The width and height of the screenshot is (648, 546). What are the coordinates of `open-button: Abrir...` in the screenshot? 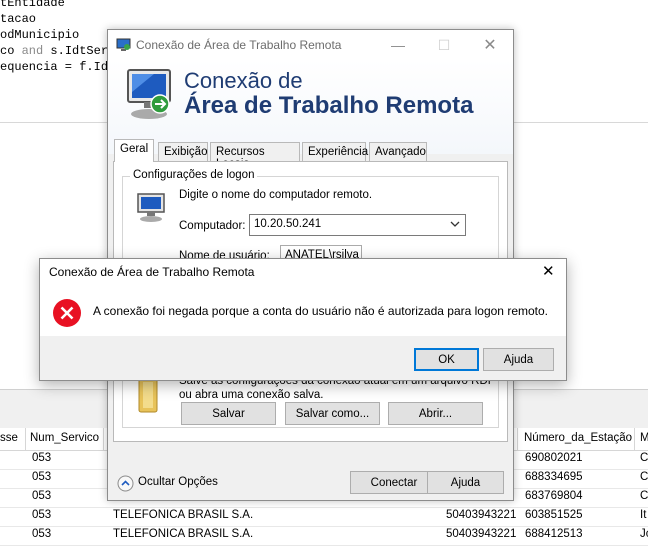 It's located at (435, 413).